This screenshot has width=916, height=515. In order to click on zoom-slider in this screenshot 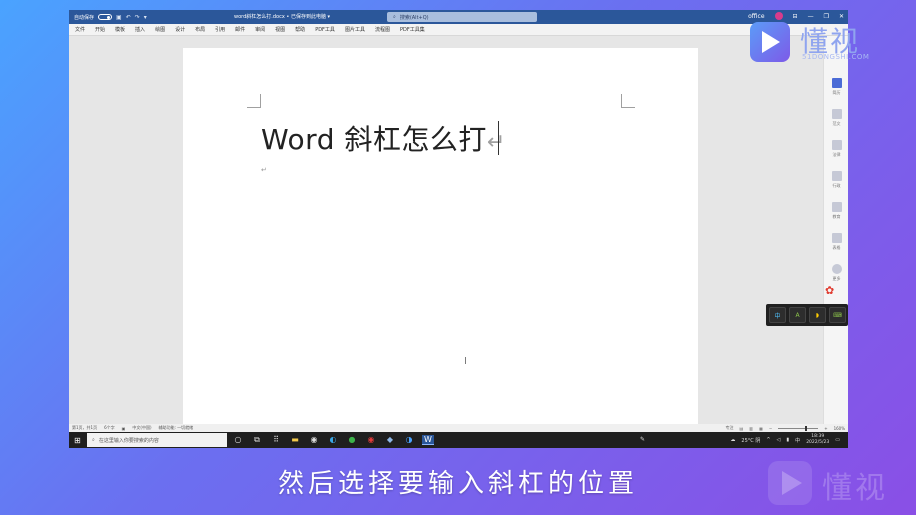, I will do `click(798, 428)`.